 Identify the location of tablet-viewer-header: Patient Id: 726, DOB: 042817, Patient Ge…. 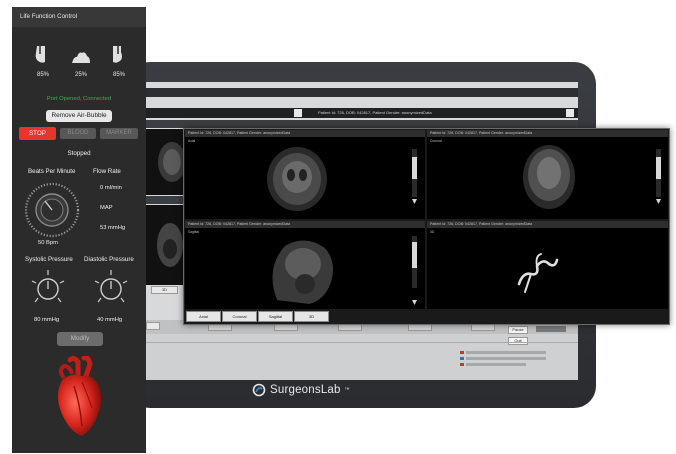
(362, 113).